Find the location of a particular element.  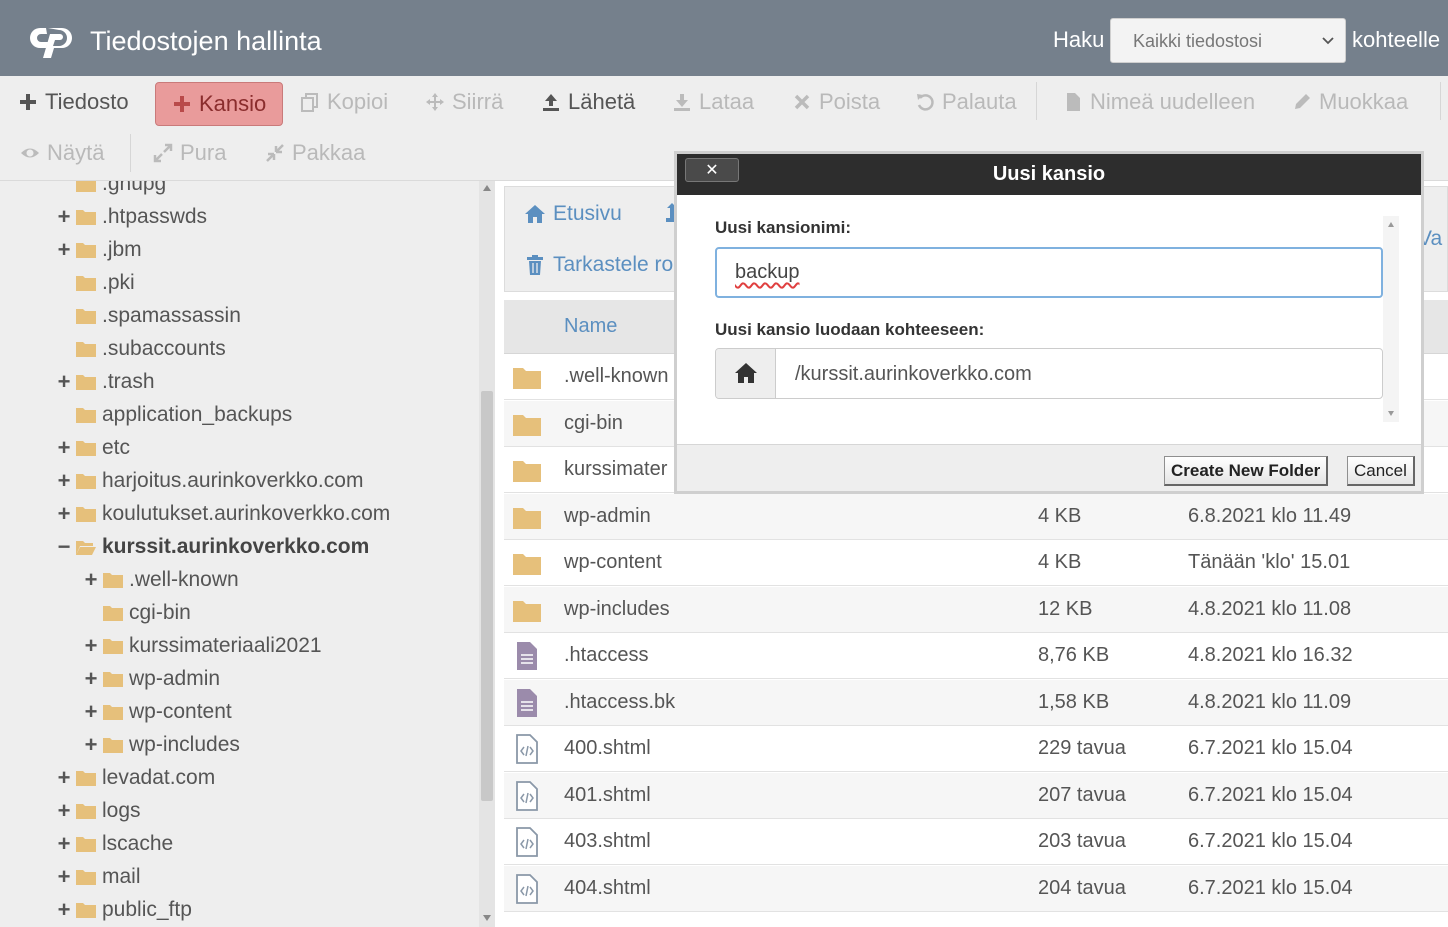

tree-item: + wp-content is located at coordinates (157, 711).